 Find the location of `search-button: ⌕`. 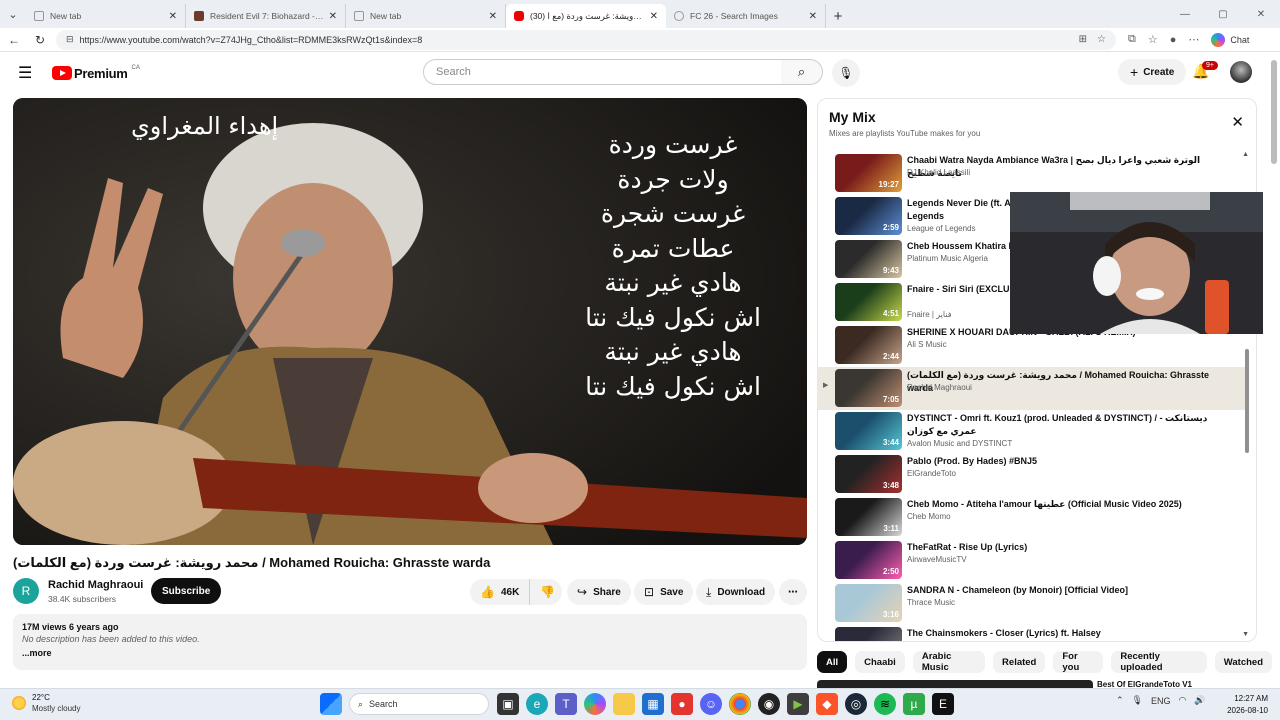

search-button: ⌕ is located at coordinates (802, 72).